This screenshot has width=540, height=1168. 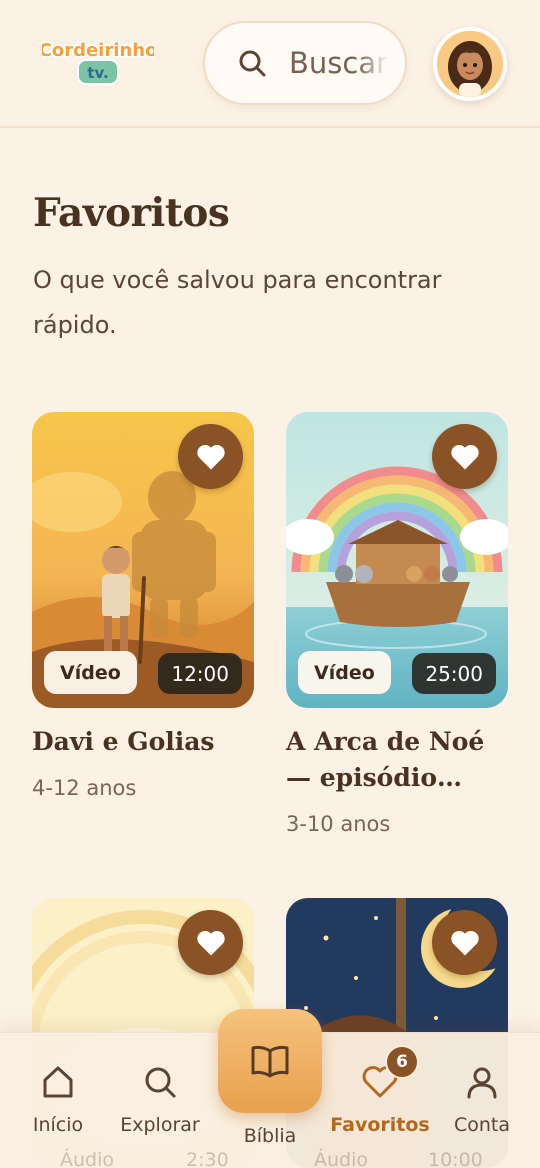 What do you see at coordinates (160, 1099) in the screenshot?
I see `nav-item-explorar: Explorar` at bounding box center [160, 1099].